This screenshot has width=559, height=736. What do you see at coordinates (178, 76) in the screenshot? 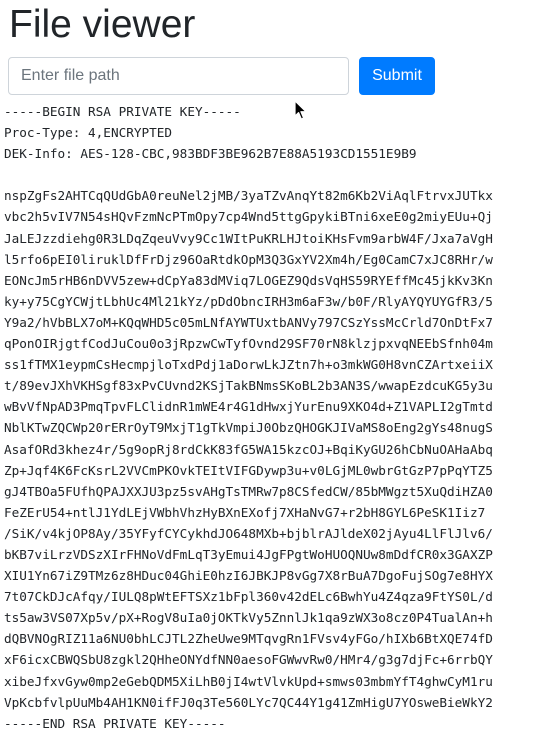
I see `file-path-input` at bounding box center [178, 76].